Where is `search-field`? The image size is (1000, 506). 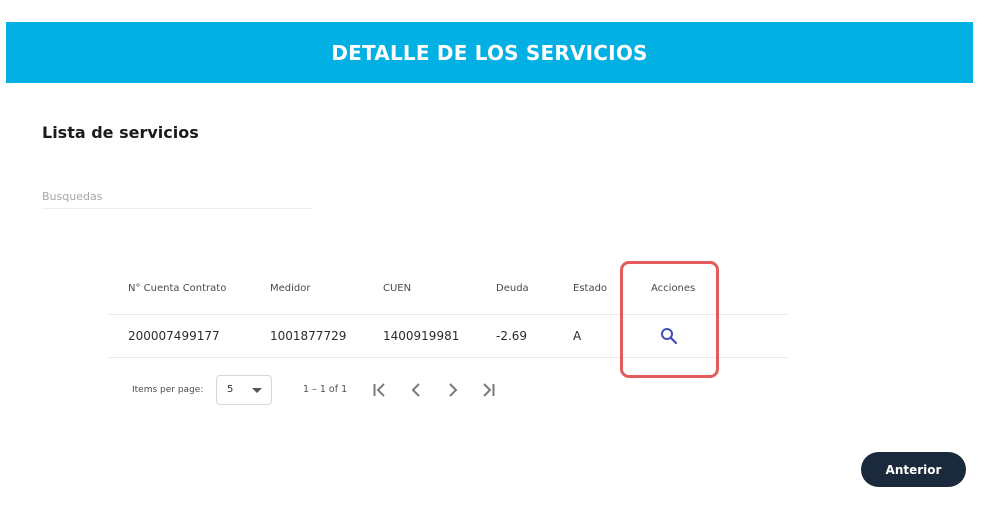 search-field is located at coordinates (177, 197).